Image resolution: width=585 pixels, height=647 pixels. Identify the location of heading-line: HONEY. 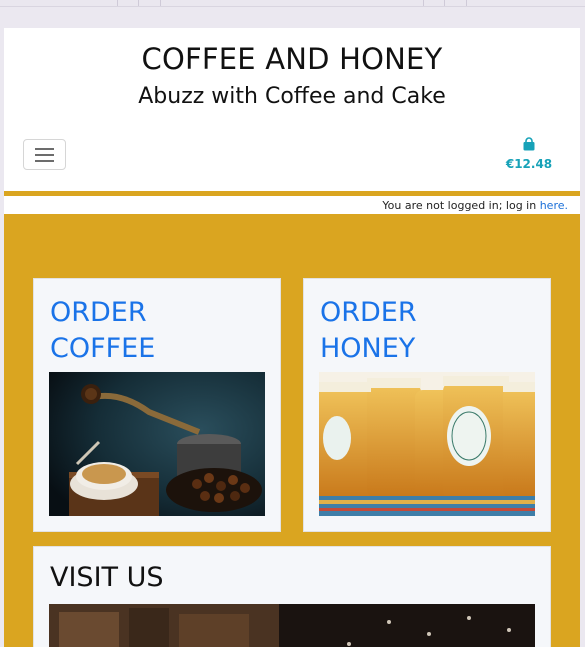
(368, 348).